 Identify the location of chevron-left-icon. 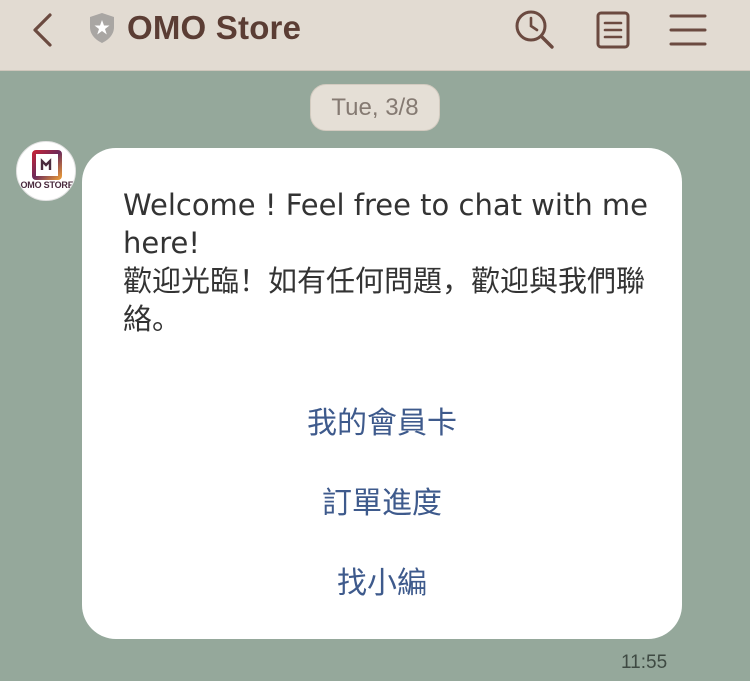
(44, 30).